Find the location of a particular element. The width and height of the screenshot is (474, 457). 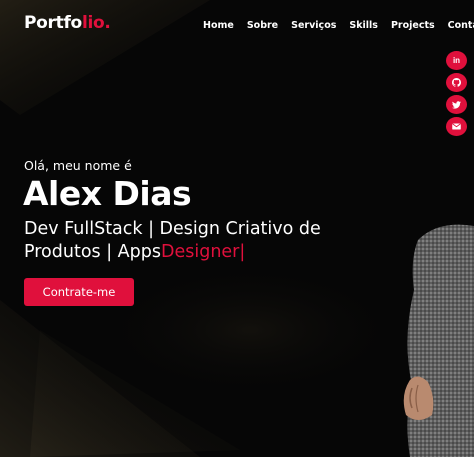

hire-me-button: Contrate-me is located at coordinates (79, 292).